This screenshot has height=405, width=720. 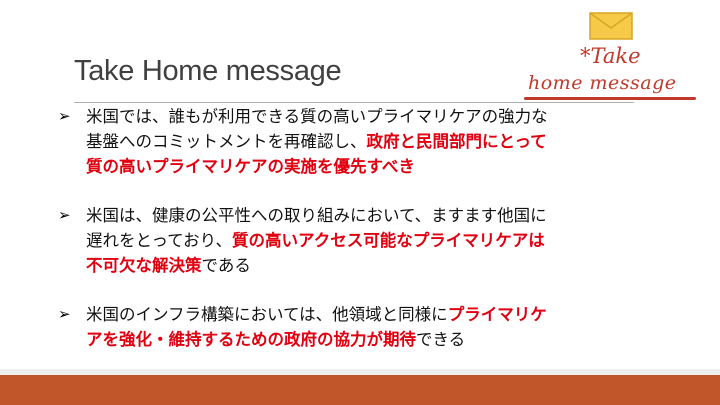 I want to click on bullet-line: 遅れをとっており、質の高いアクセス可能なプライマリケアは, so click(x=383, y=240).